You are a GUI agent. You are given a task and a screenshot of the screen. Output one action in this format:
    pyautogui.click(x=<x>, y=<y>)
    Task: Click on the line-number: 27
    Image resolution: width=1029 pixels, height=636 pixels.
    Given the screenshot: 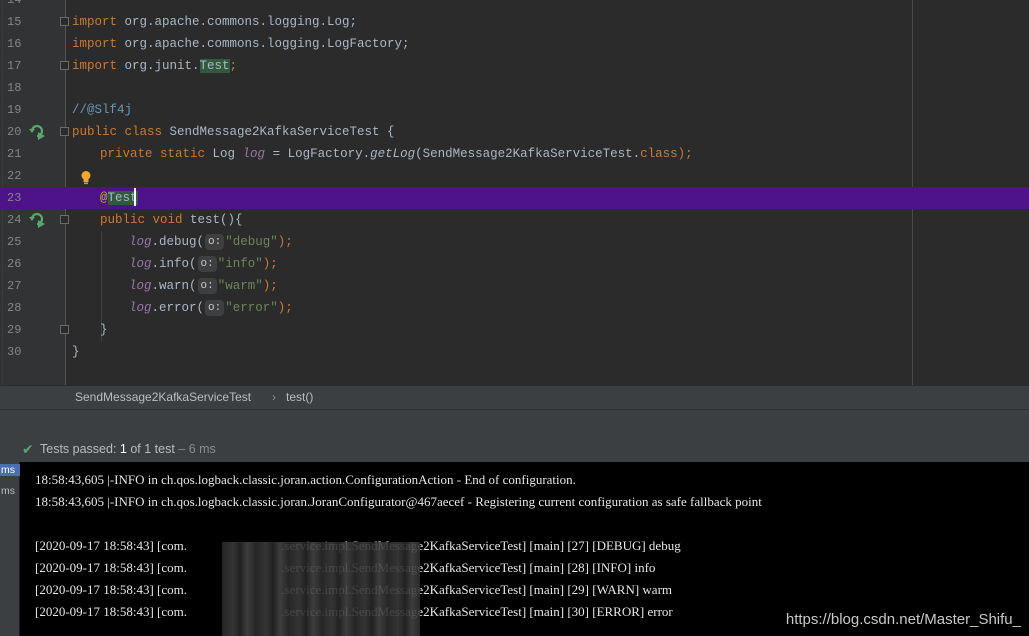 What is the action you would take?
    pyautogui.click(x=14, y=286)
    